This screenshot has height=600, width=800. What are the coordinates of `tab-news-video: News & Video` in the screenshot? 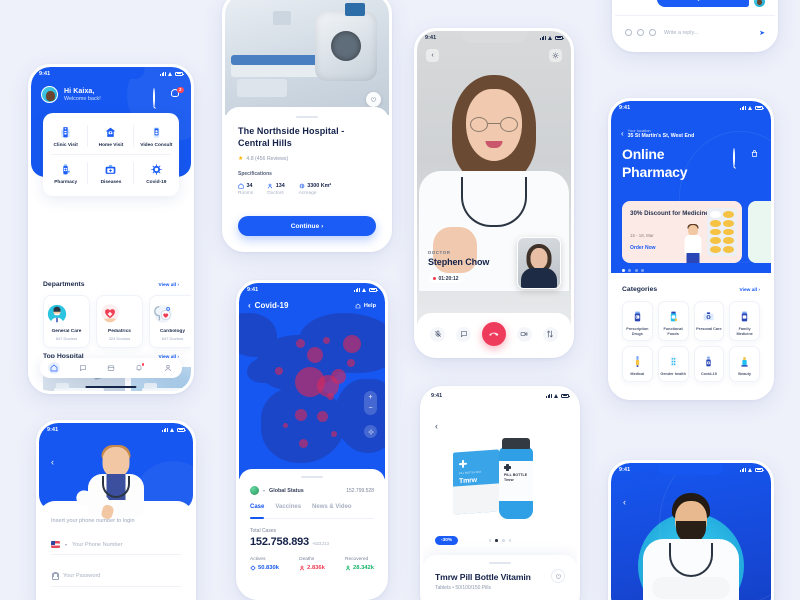 It's located at (332, 509).